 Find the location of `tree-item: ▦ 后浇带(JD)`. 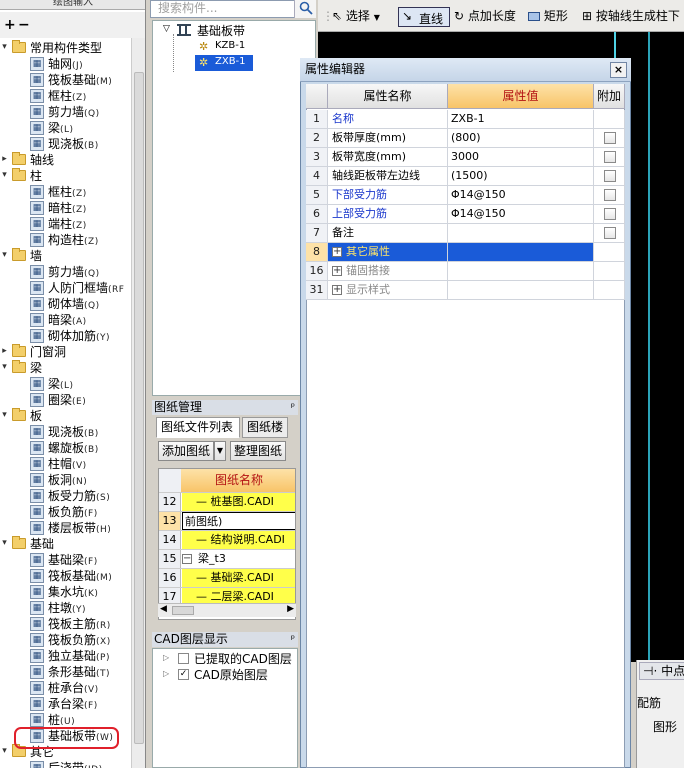

tree-item: ▦ 后浇带(JD) is located at coordinates (65, 764).